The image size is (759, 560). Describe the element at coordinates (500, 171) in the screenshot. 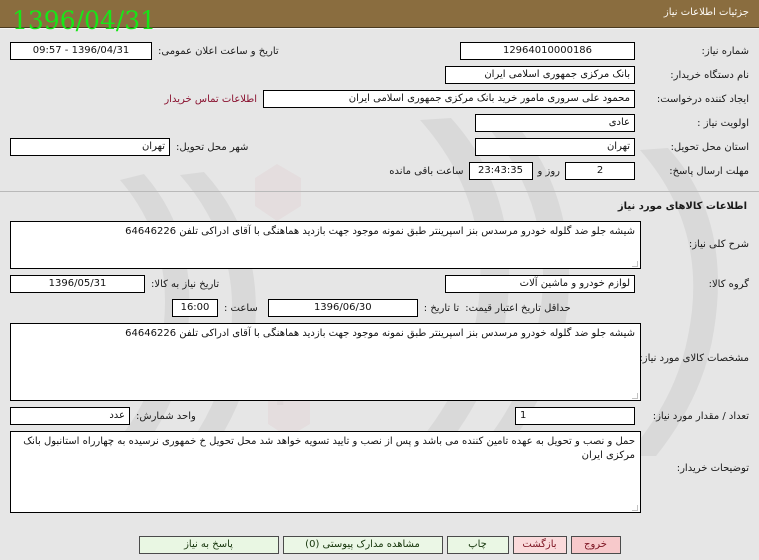

I see `deadline-time-value: 23:43:35` at that location.